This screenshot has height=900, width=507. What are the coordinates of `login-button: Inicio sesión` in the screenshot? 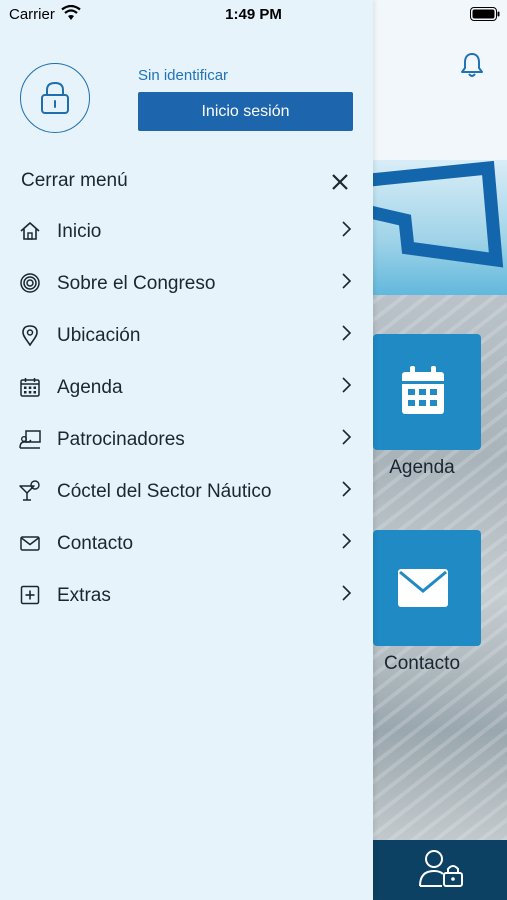 It's located at (245, 111).